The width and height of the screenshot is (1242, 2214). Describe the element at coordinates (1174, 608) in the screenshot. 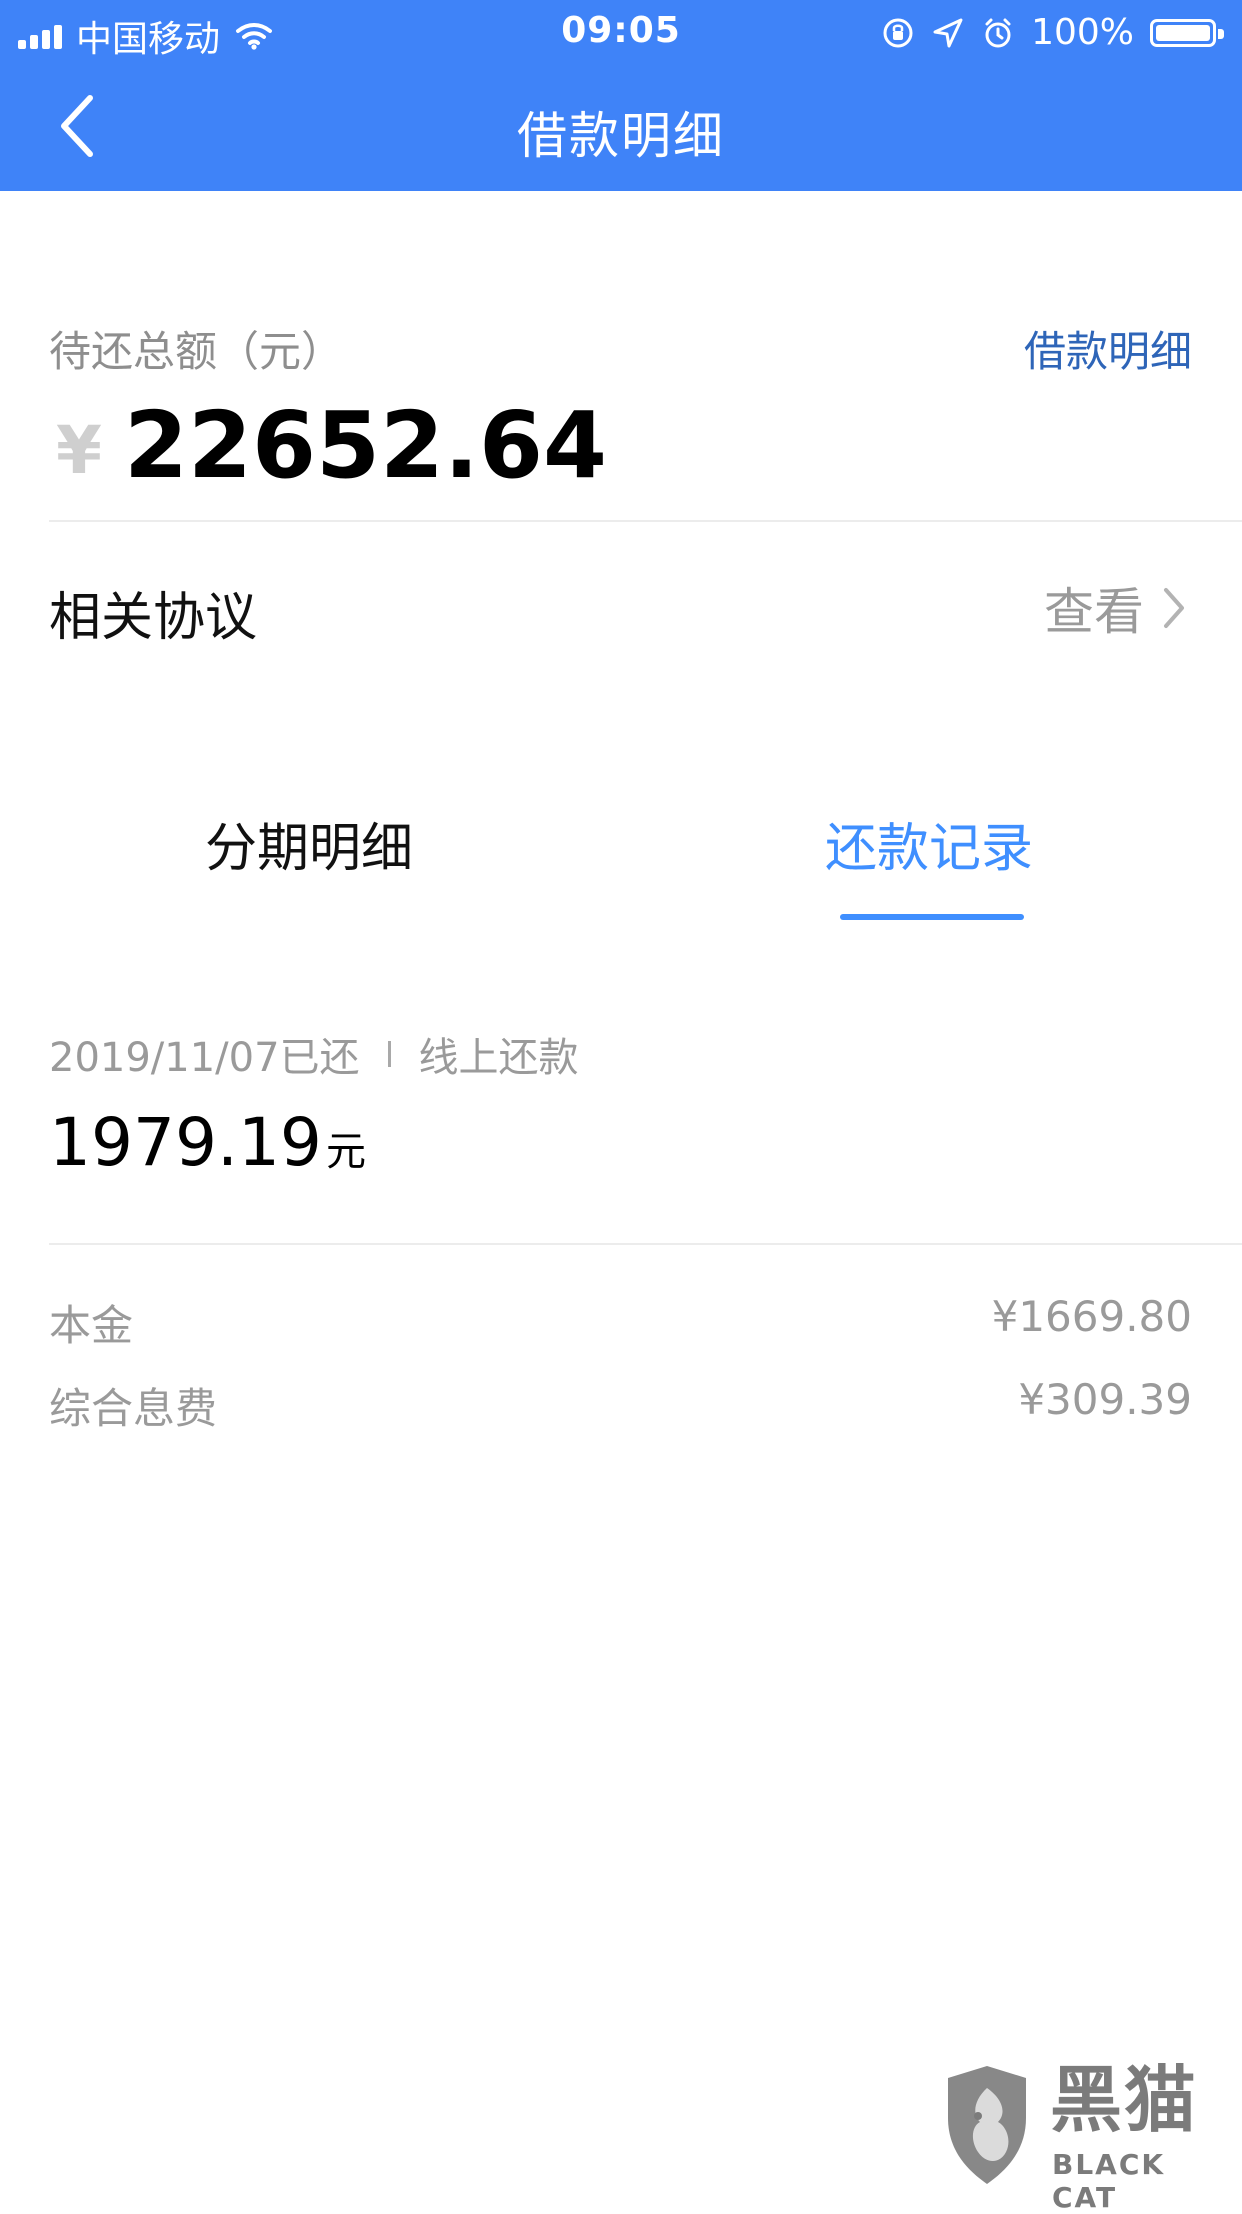

I see `chevron-right-icon` at that location.